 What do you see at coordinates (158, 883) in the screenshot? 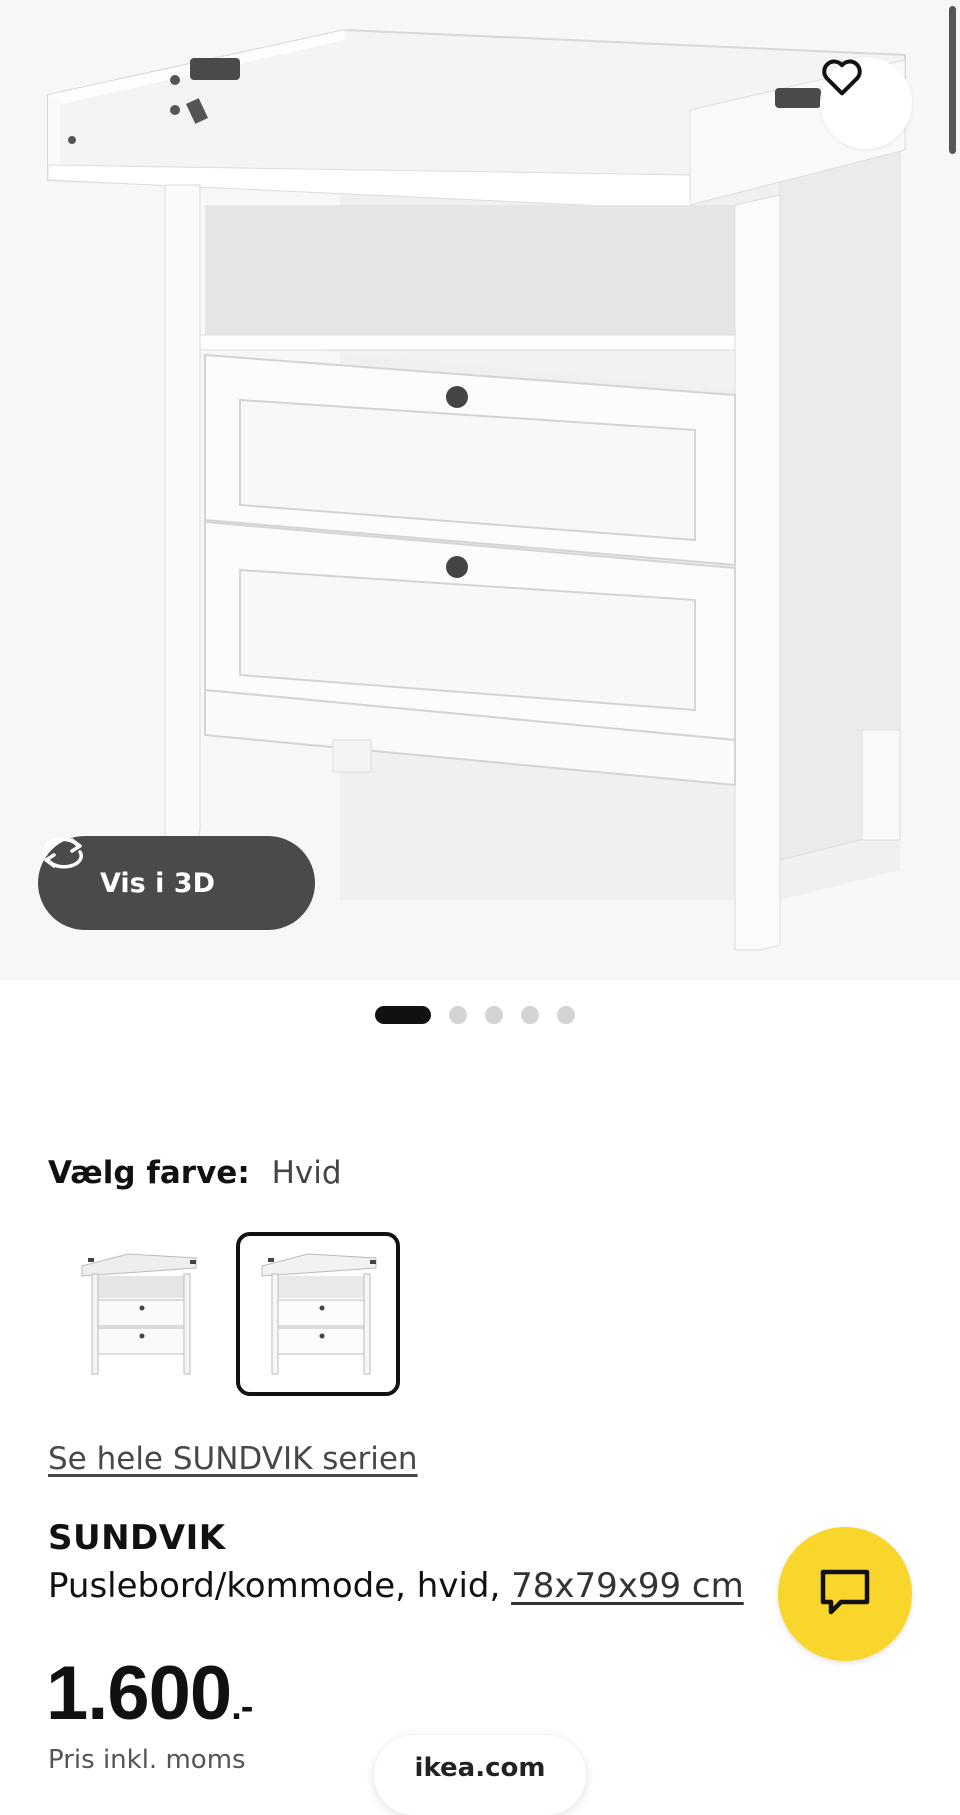
I see `view-3d-label: Vis i 3D` at bounding box center [158, 883].